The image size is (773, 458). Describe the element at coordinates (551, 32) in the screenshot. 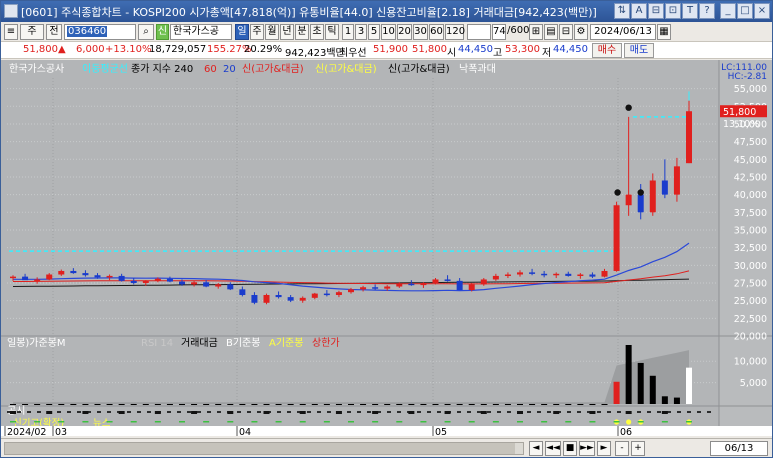

I see `table-icon: ▤` at that location.